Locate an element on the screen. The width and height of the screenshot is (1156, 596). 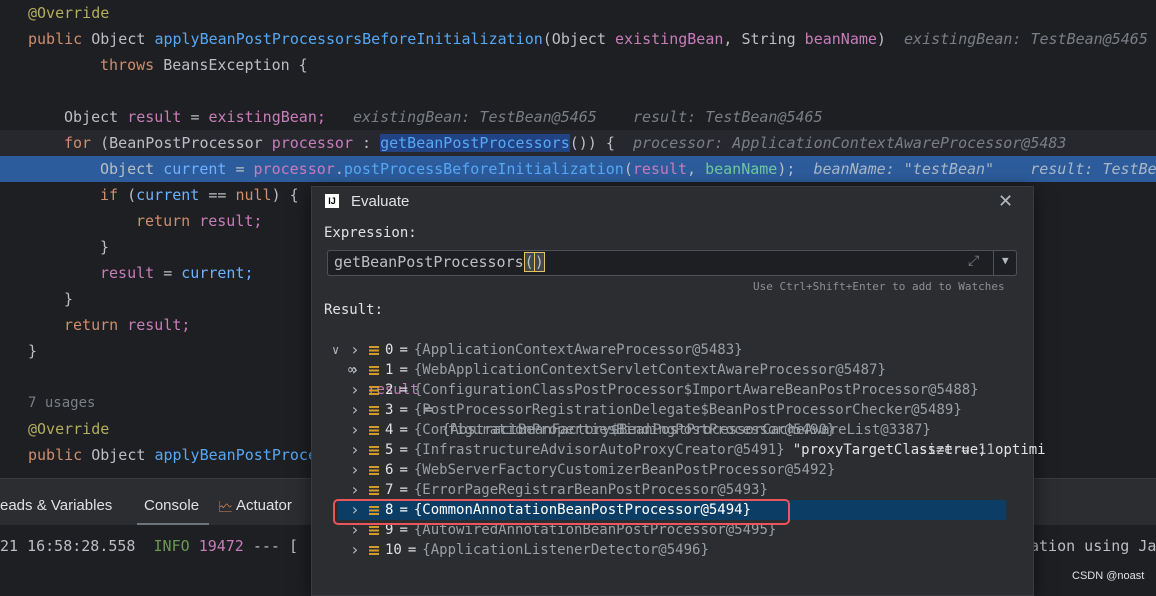
result-item-row: › 10 = {ApplicationListenerDetector@5496} is located at coordinates (662, 550).